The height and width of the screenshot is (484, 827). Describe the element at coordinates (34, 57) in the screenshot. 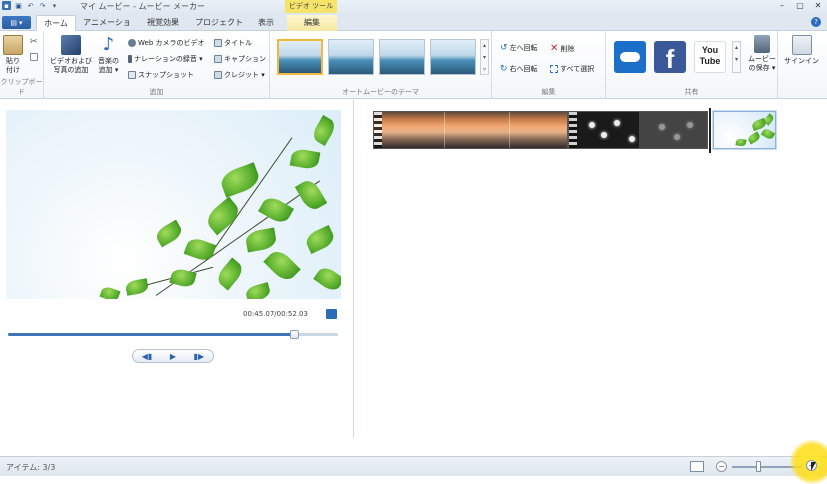

I see `copy-button` at that location.